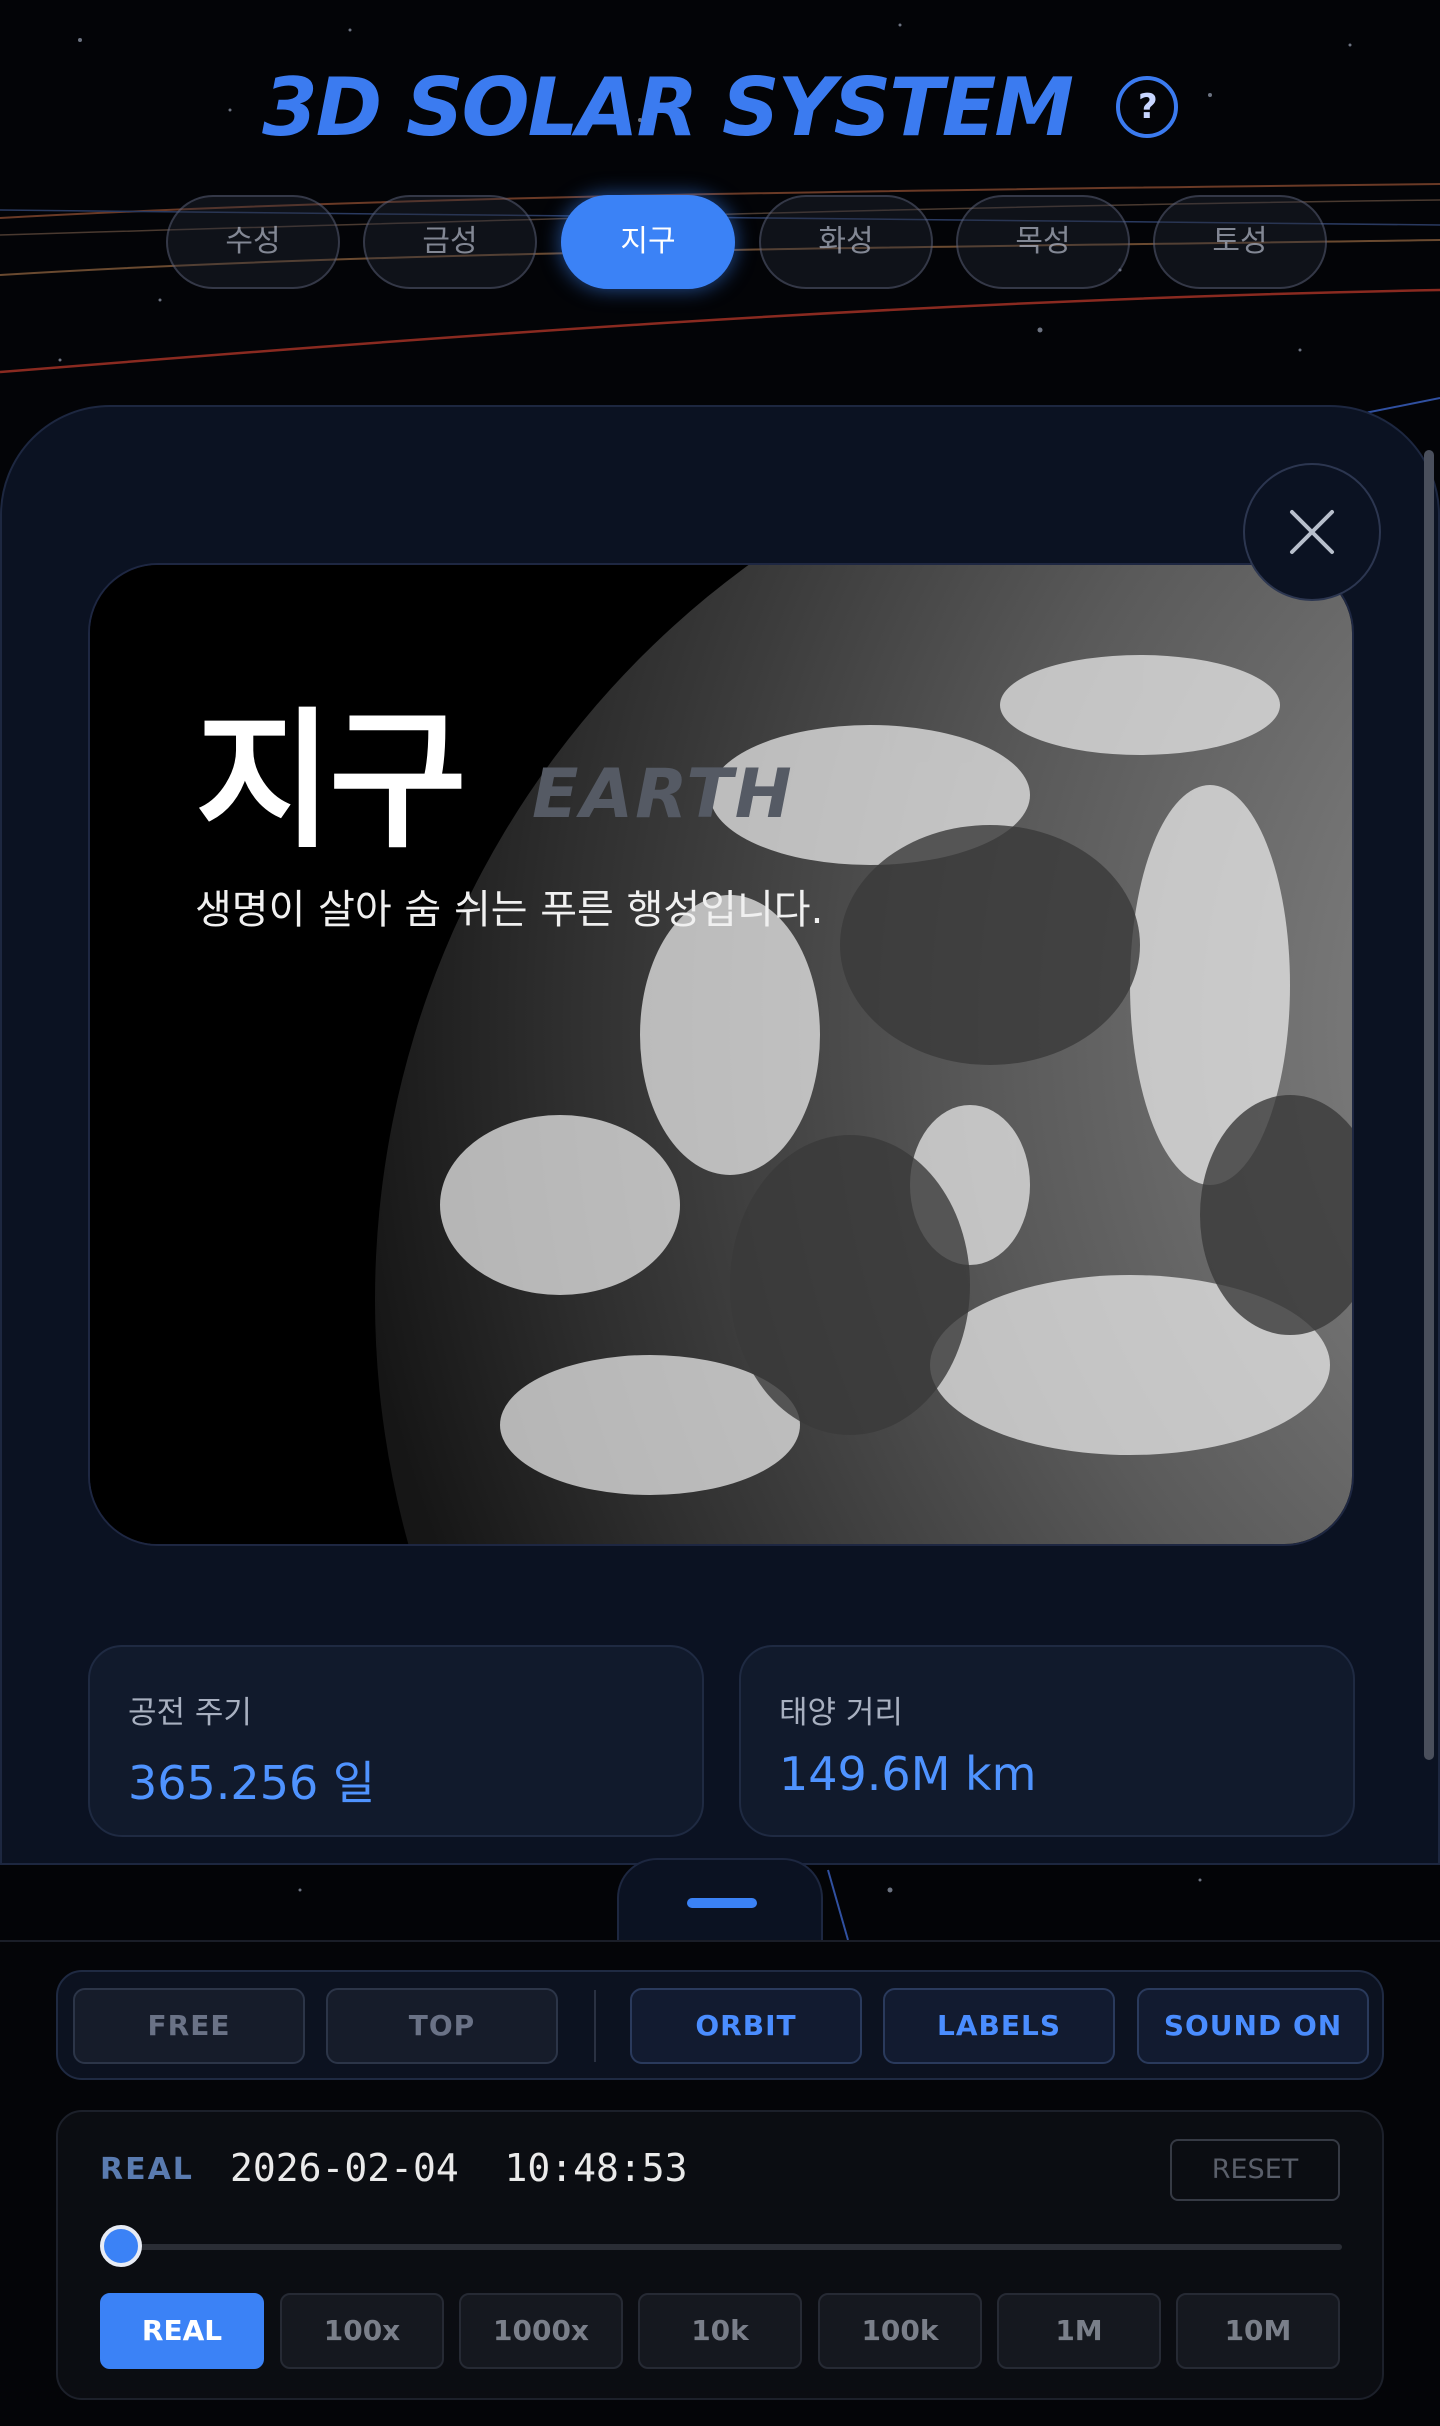  What do you see at coordinates (648, 242) in the screenshot?
I see `tab-earth: 지구` at bounding box center [648, 242].